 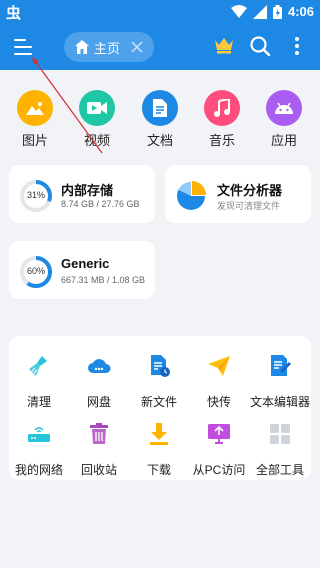 I want to click on premium-crown-icon, so click(x=224, y=45).